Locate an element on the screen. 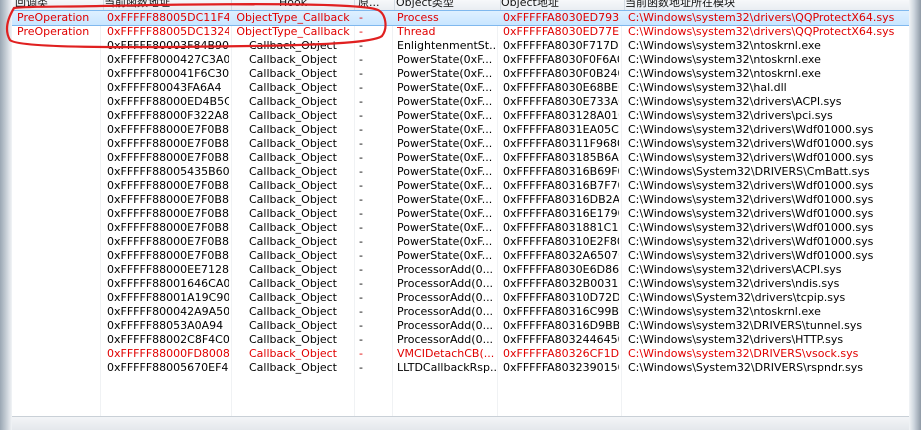  column-header-object-address: Object地址 is located at coordinates (561, 5).